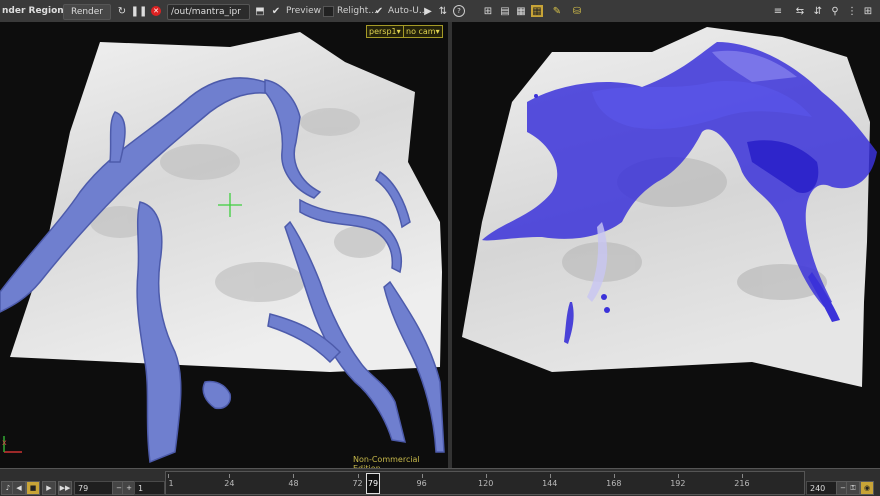 Image resolution: width=880 pixels, height=496 pixels. I want to click on play-arrow-icon: ▶, so click(428, 11).